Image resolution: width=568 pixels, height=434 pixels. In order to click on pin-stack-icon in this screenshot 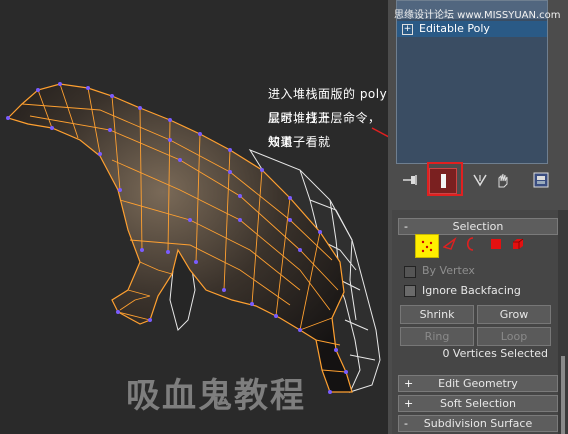, I will do `click(410, 180)`.